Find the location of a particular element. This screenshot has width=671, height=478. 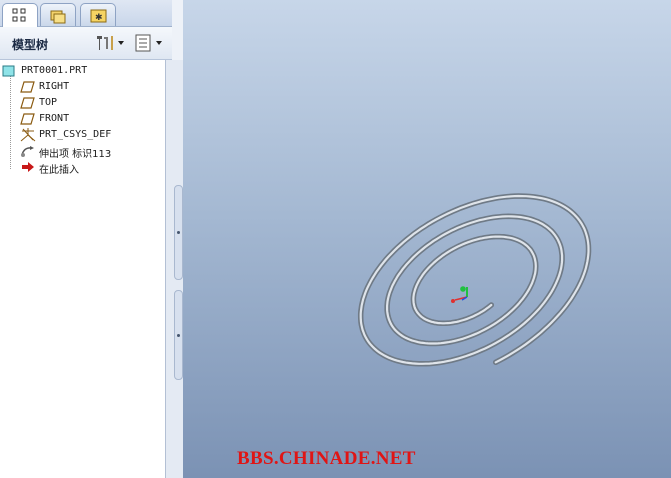

favorites-icon: ✱ is located at coordinates (98, 16).